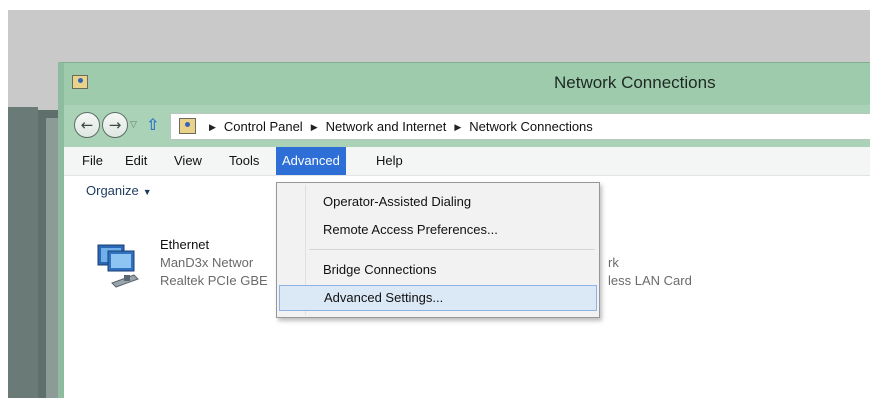 Image resolution: width=870 pixels, height=398 pixels. I want to click on up-button: ⇧, so click(152, 124).